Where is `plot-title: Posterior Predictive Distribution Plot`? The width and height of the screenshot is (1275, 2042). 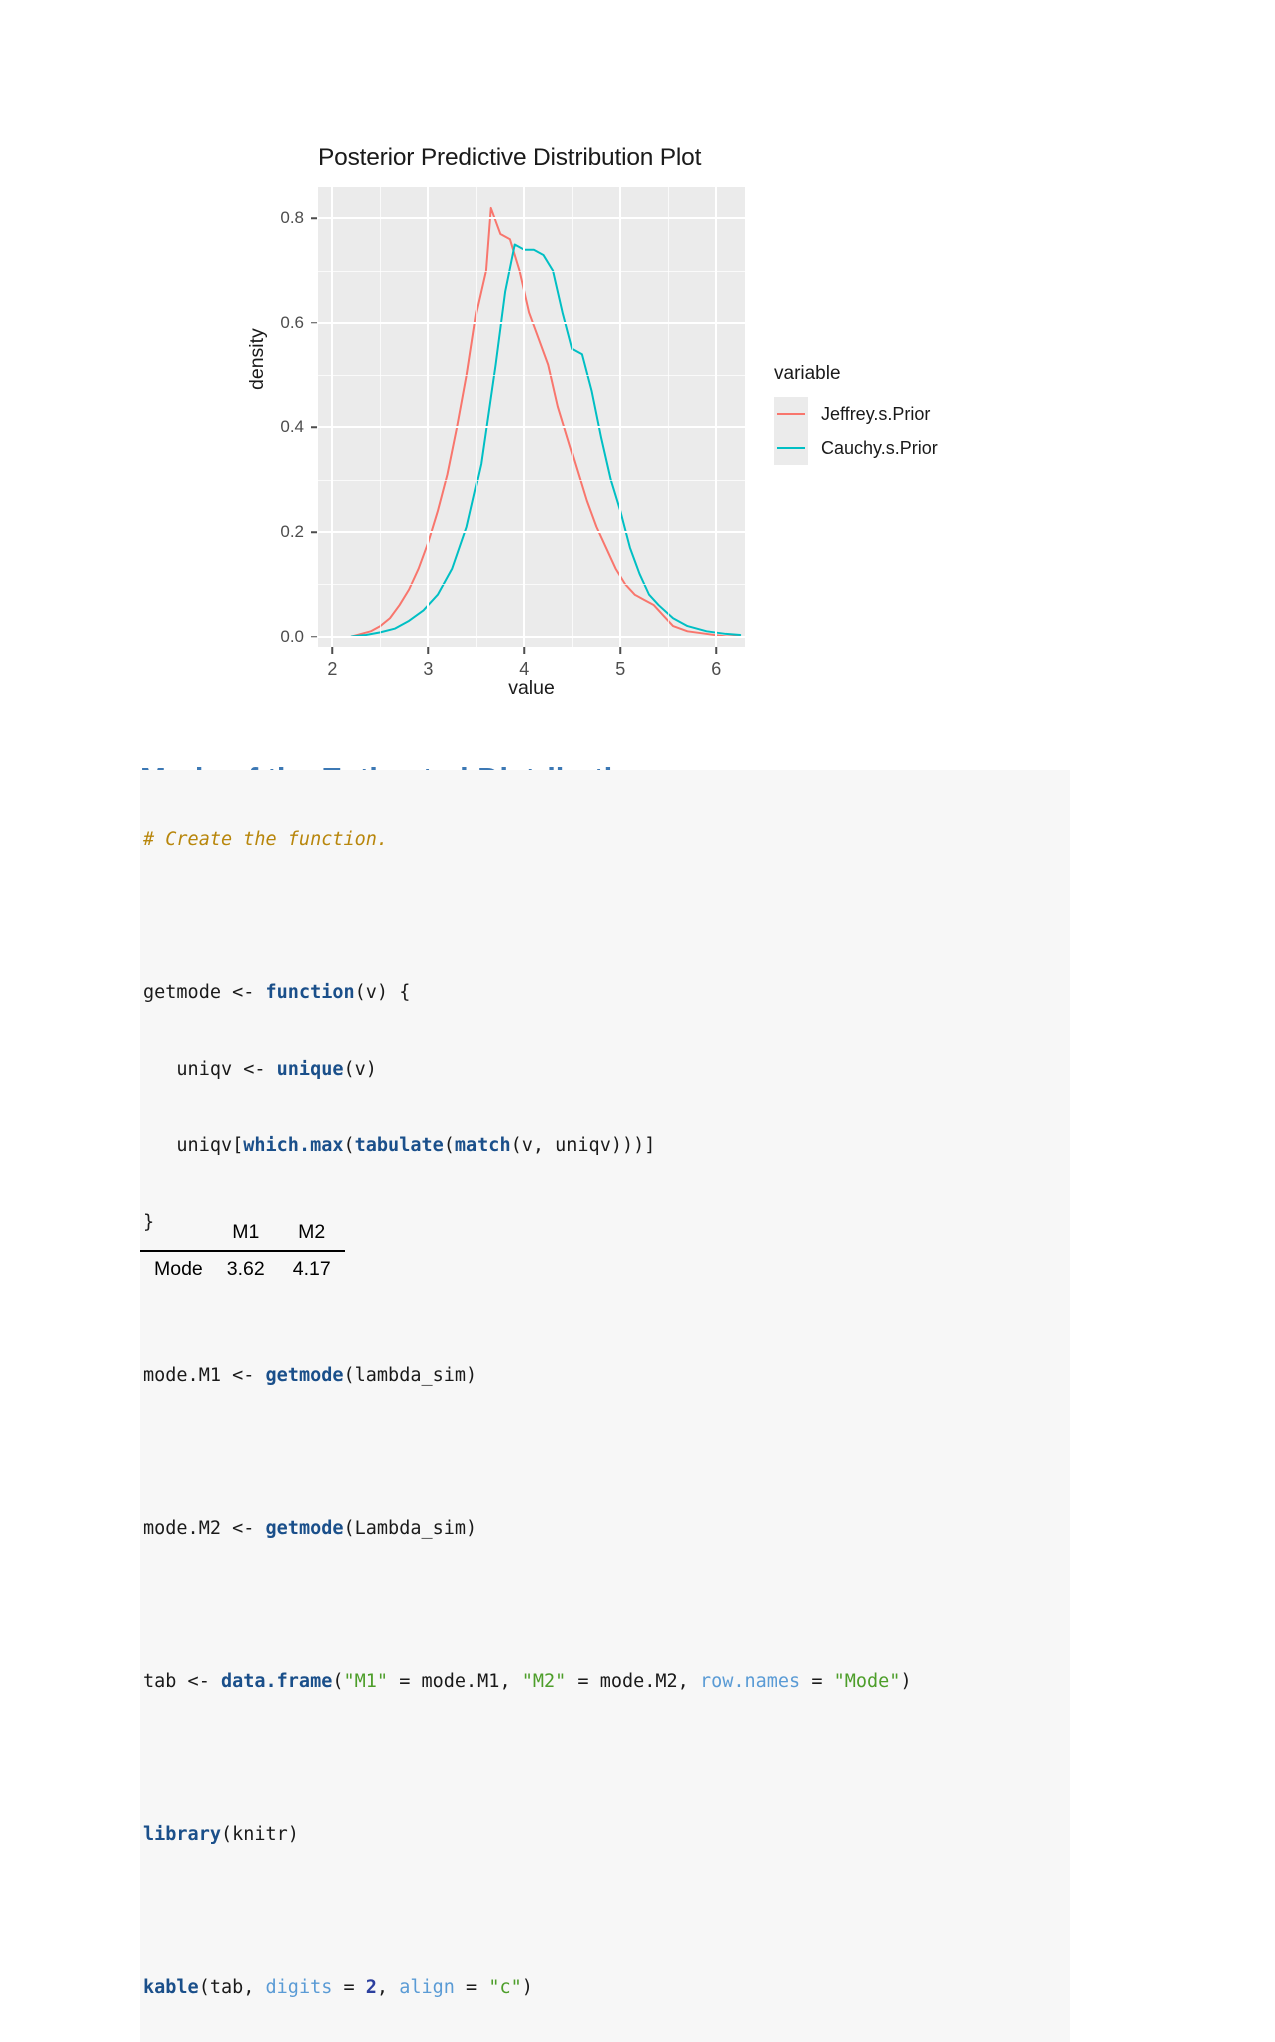
plot-title: Posterior Predictive Distribution Plot is located at coordinates (510, 157).